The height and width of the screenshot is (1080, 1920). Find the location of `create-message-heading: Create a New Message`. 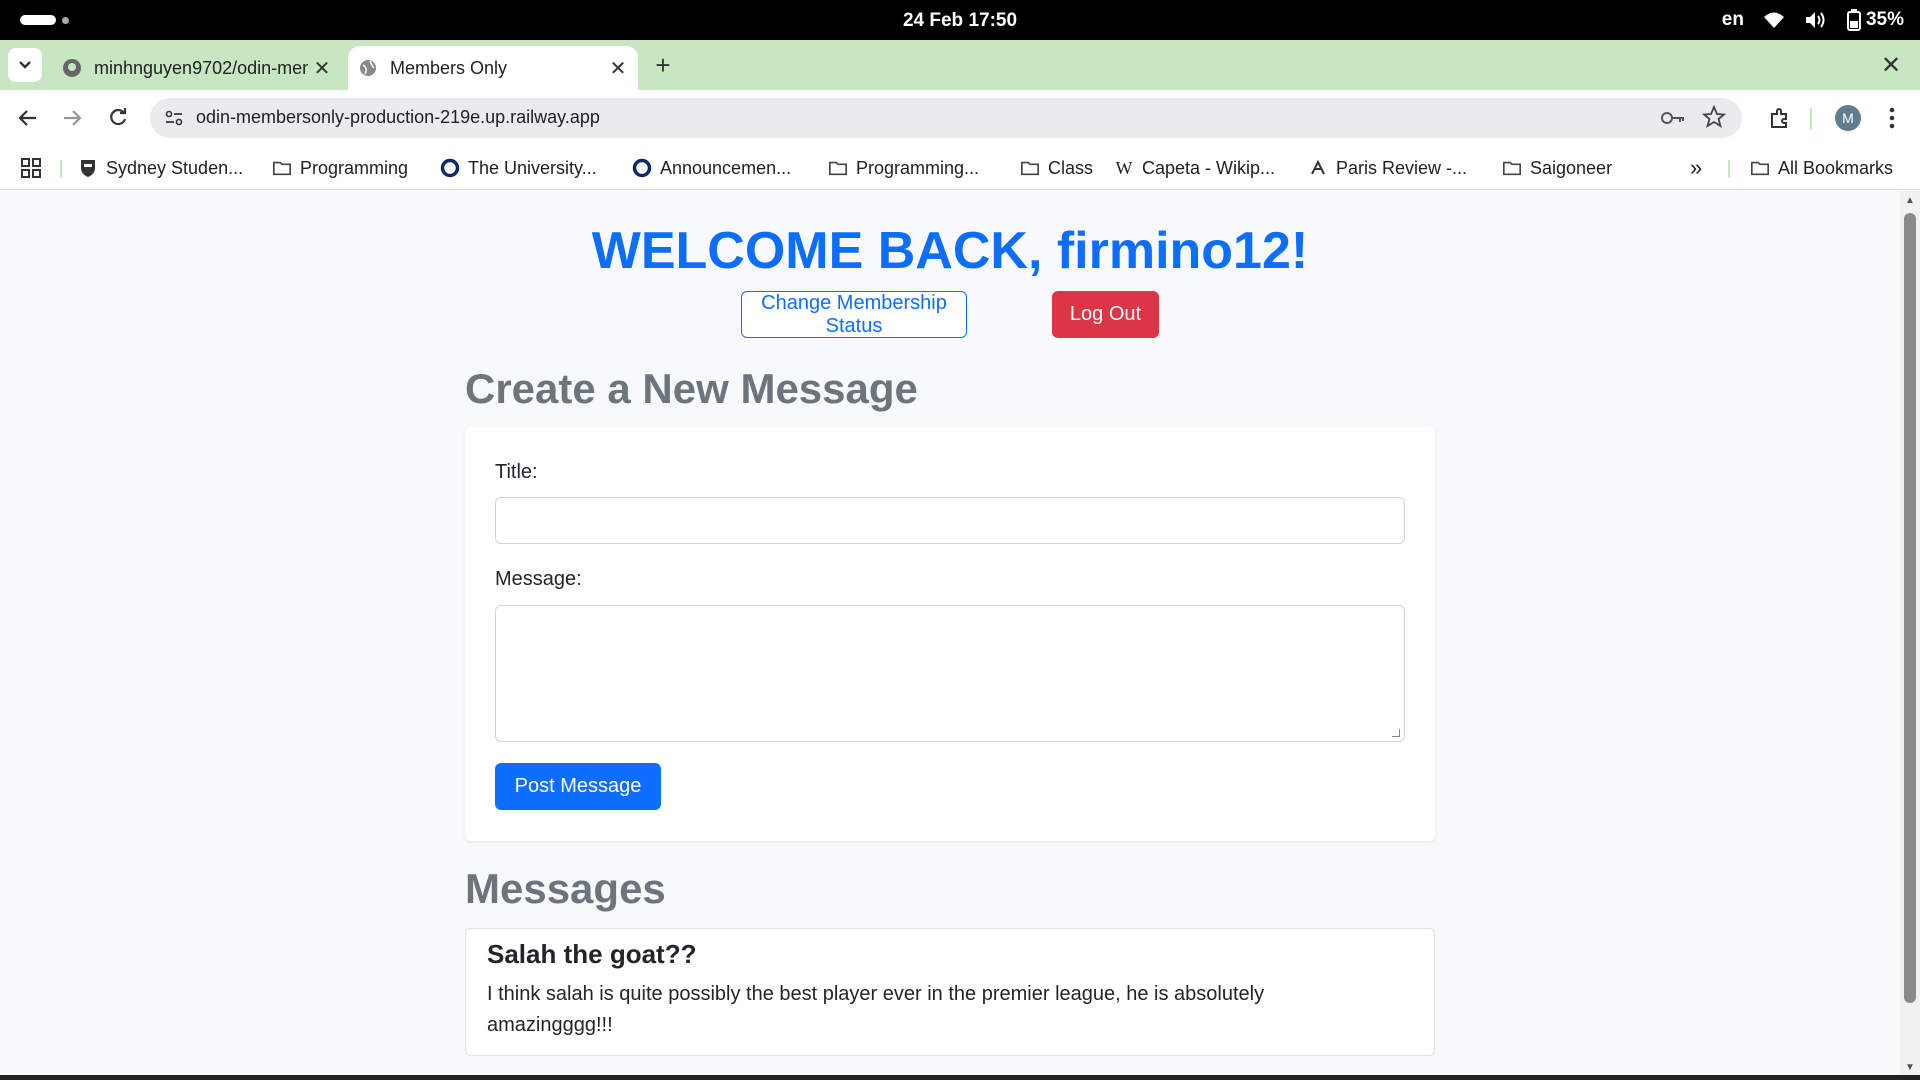

create-message-heading: Create a New Message is located at coordinates (691, 388).